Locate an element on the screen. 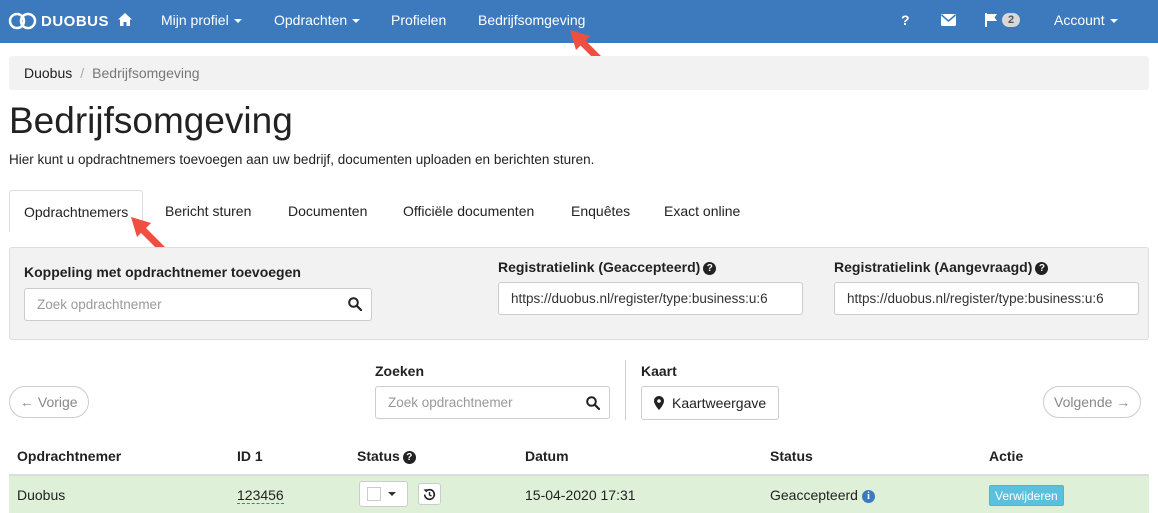  history-button is located at coordinates (429, 494).